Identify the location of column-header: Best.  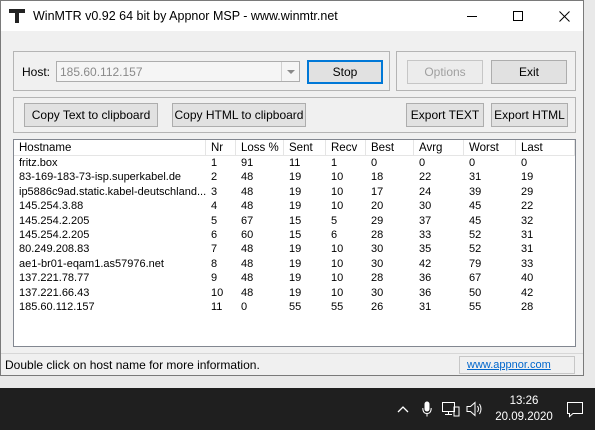
(390, 148).